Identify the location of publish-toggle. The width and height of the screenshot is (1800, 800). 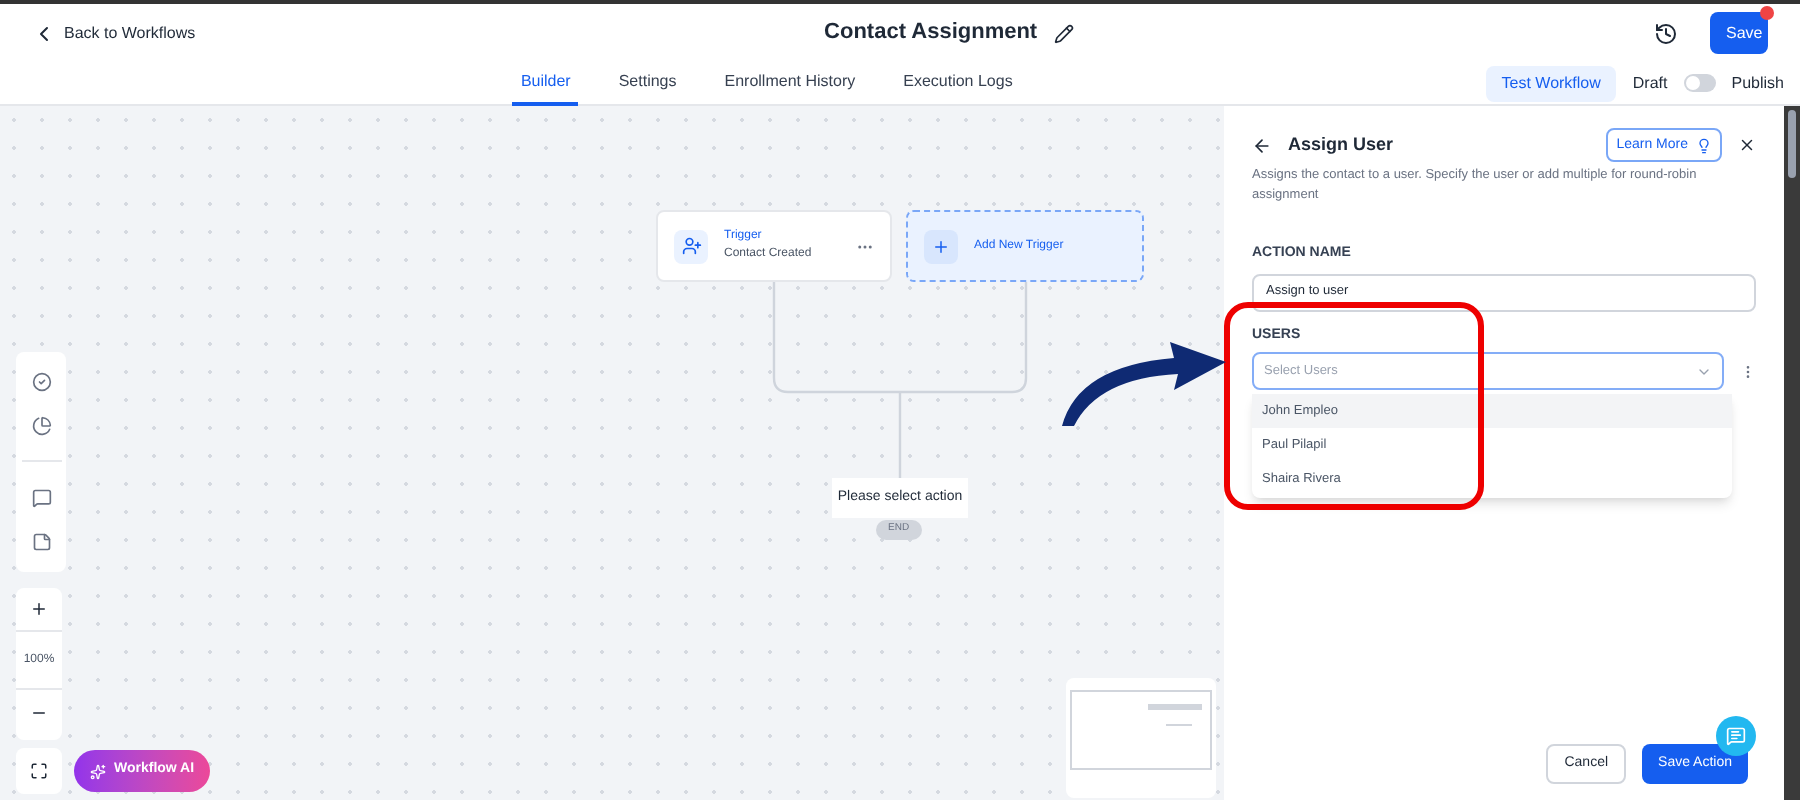
(1699, 83).